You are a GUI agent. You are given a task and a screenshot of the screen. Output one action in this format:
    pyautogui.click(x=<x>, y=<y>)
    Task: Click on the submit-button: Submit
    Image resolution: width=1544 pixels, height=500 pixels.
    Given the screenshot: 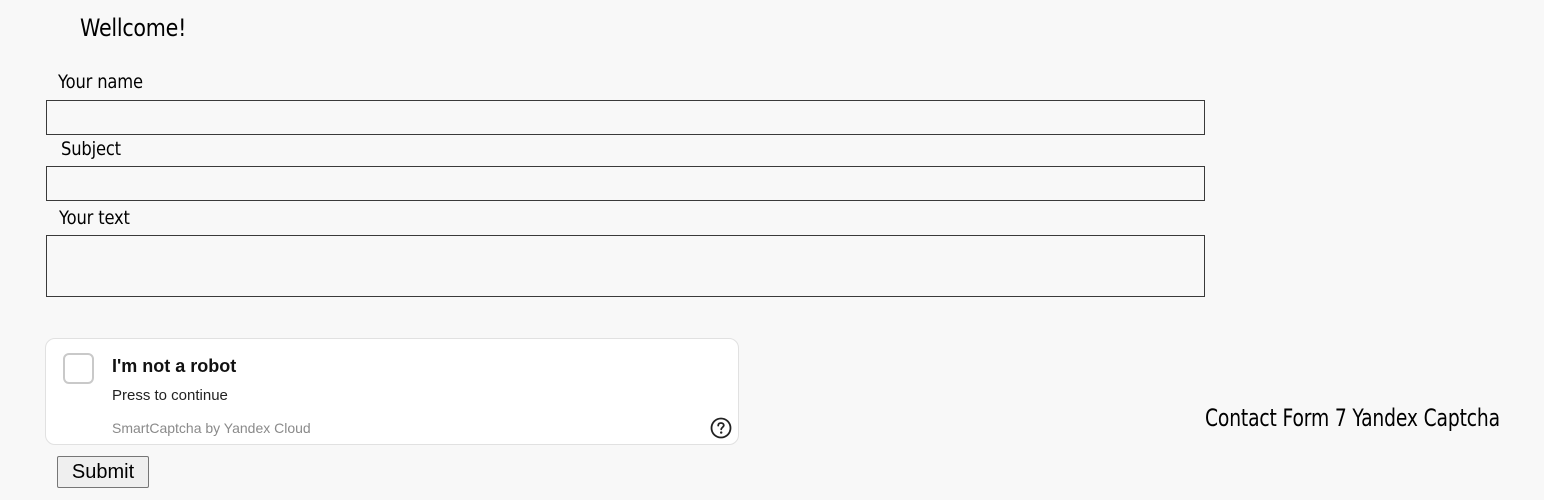 What is the action you would take?
    pyautogui.click(x=103, y=472)
    